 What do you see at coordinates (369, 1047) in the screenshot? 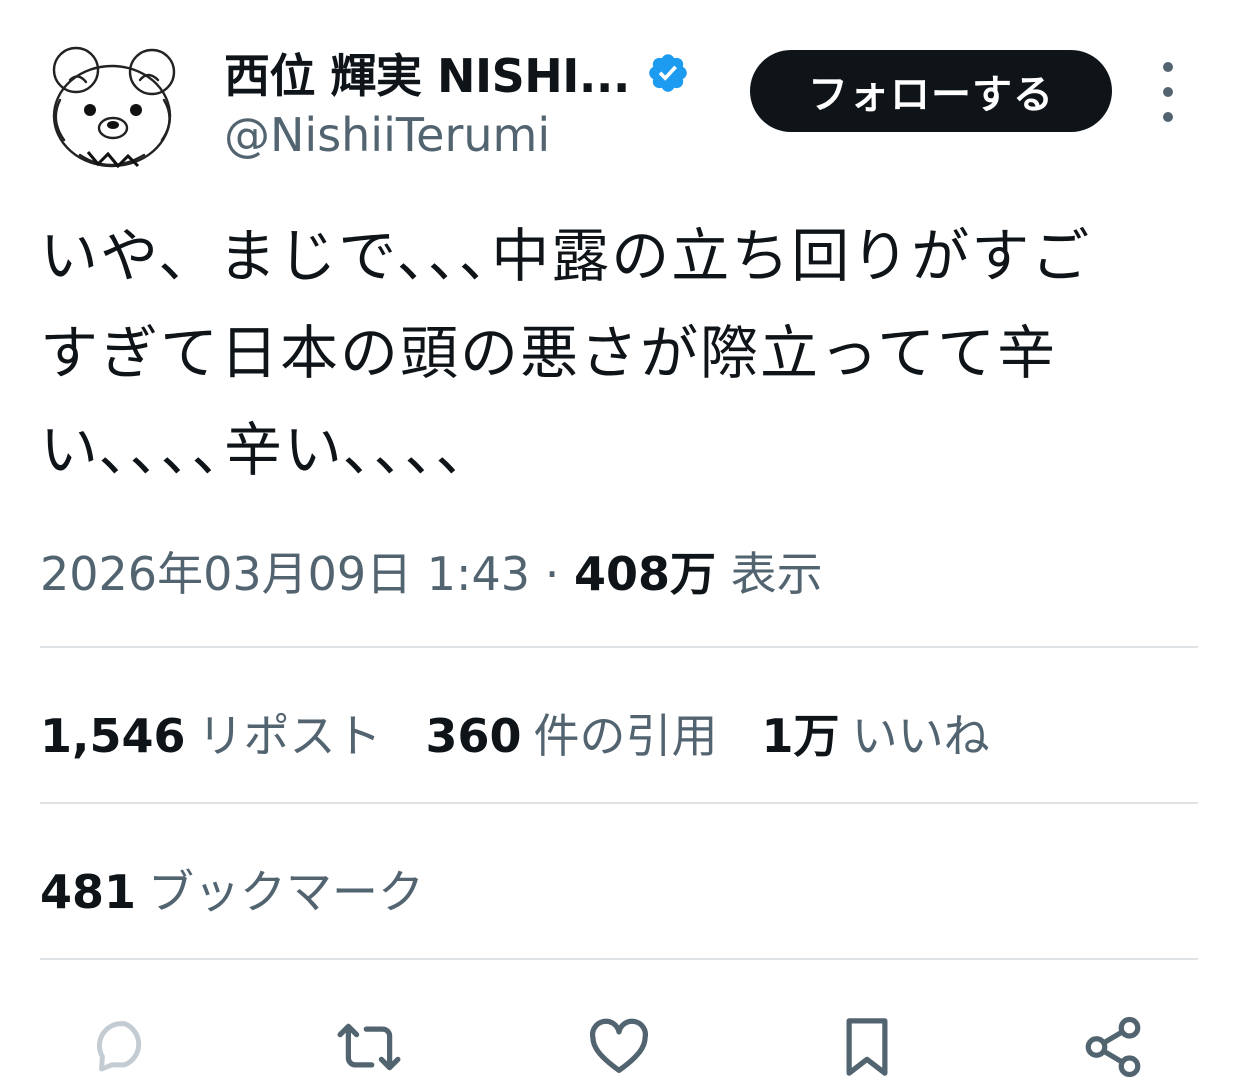
I see `repost-icon` at bounding box center [369, 1047].